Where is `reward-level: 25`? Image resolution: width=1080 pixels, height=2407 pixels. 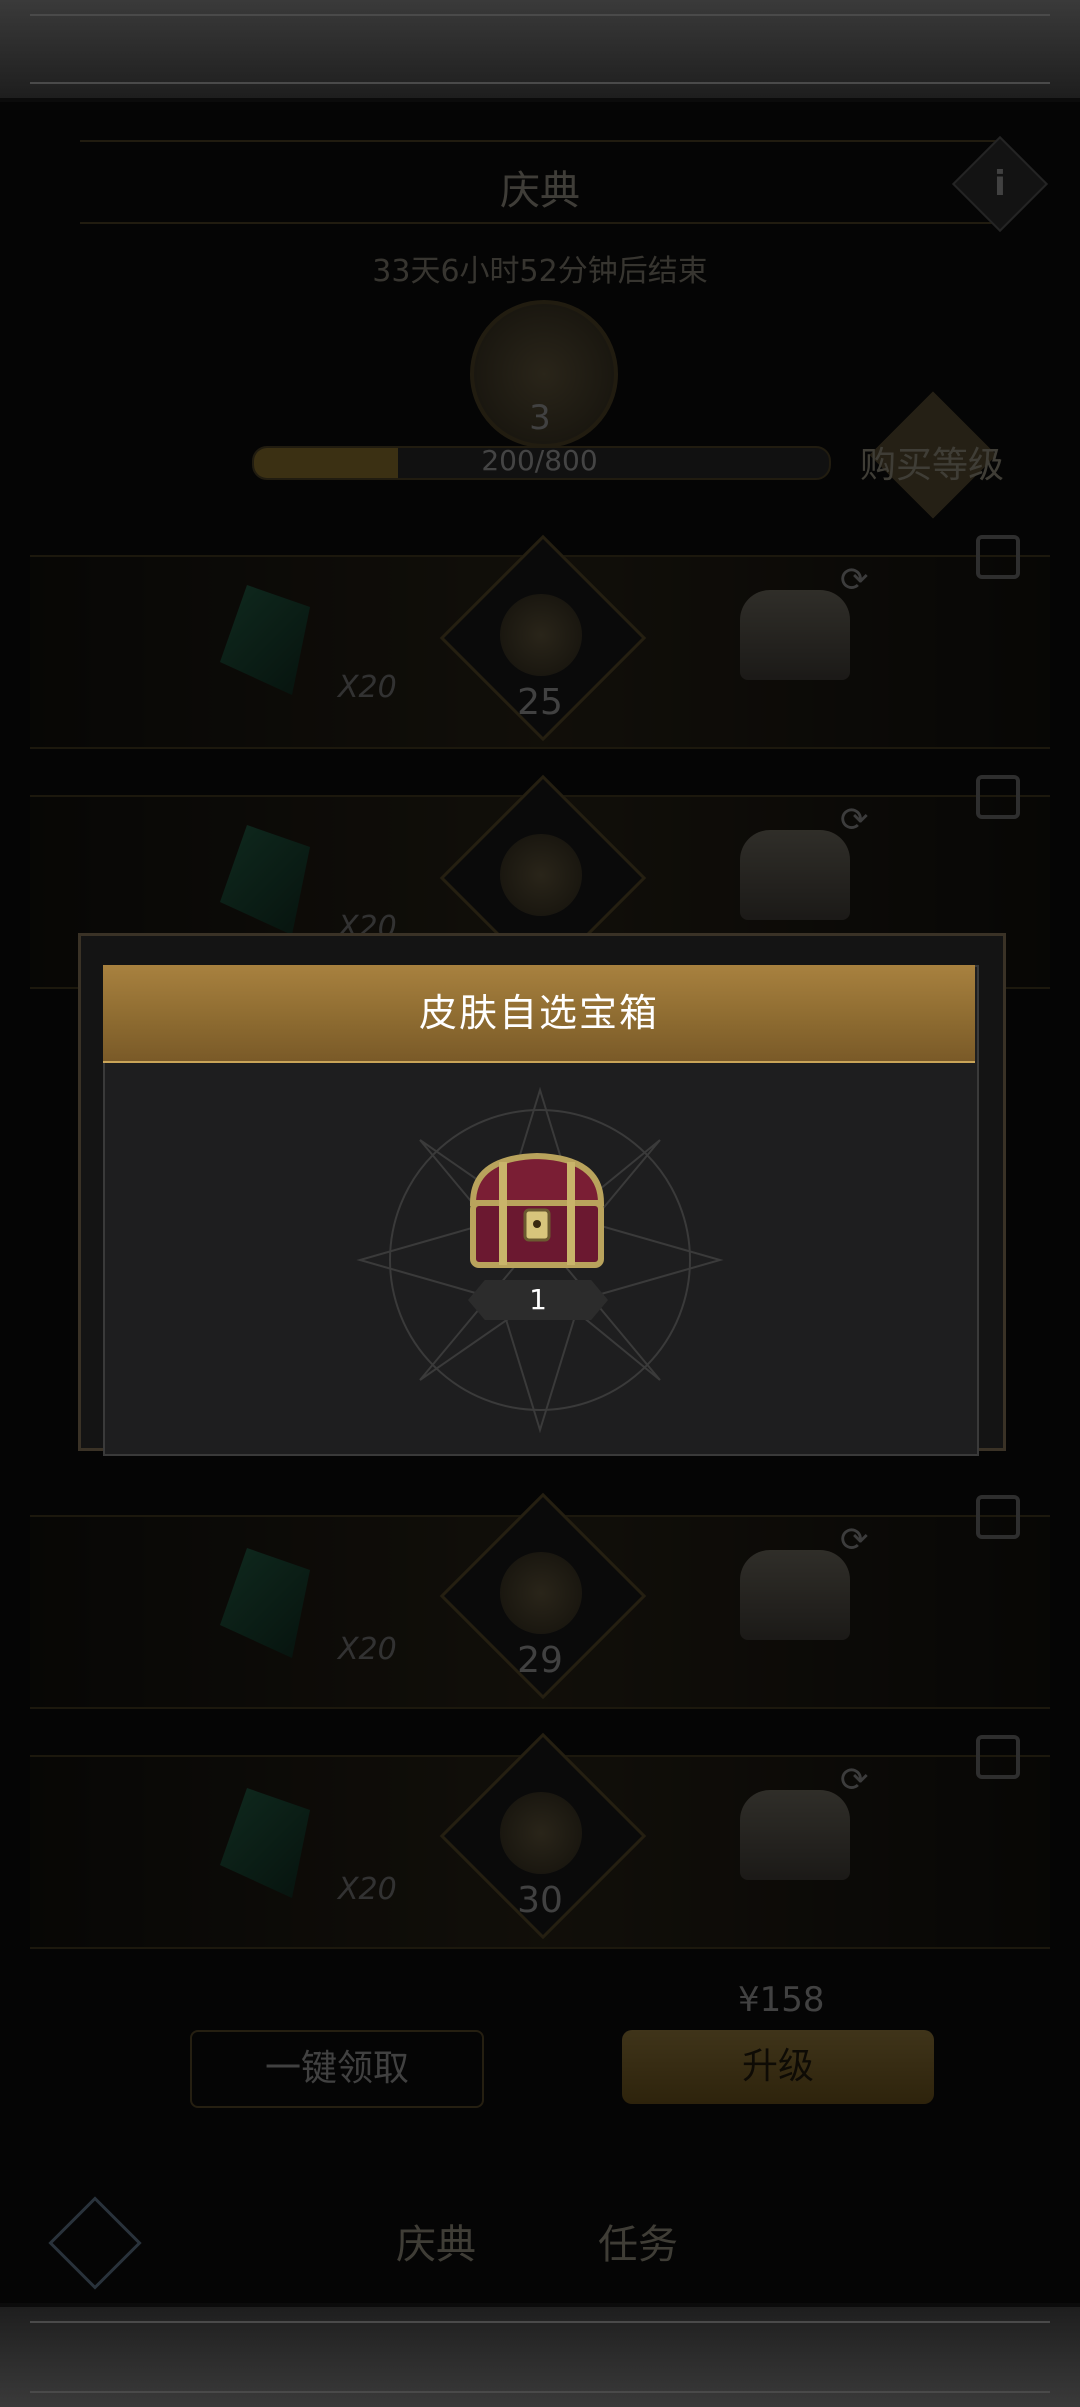
reward-level: 25 is located at coordinates (540, 702).